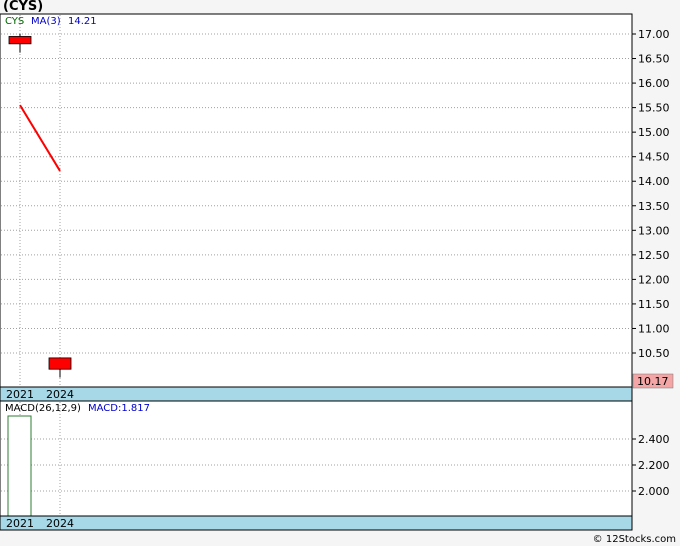 The height and width of the screenshot is (546, 680). What do you see at coordinates (654, 465) in the screenshot?
I see `macd-tick-label: 2.200` at bounding box center [654, 465].